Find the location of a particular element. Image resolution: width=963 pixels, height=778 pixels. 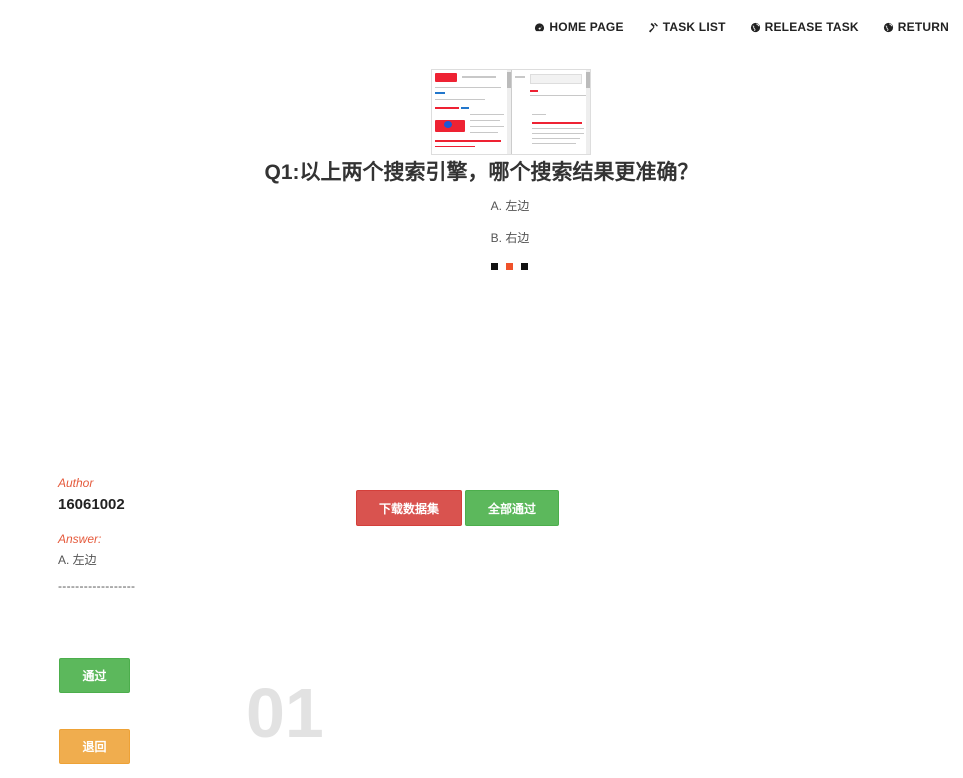

author-label: Author is located at coordinates (76, 483).